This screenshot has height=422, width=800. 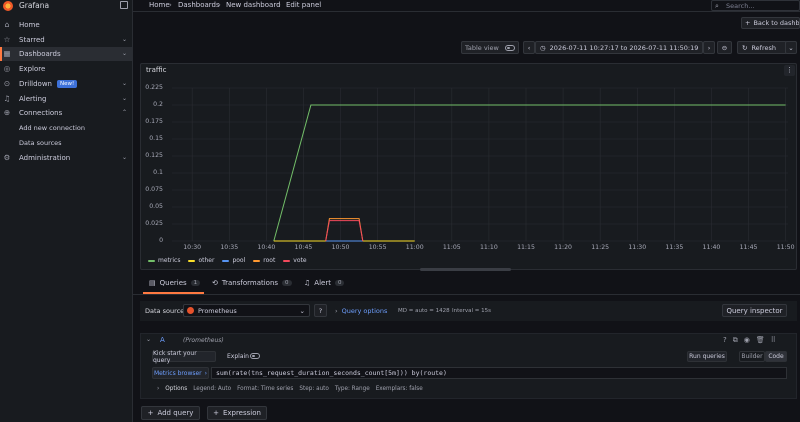 I want to click on metrics-browser-button: Metrics browser ›, so click(x=180, y=373).